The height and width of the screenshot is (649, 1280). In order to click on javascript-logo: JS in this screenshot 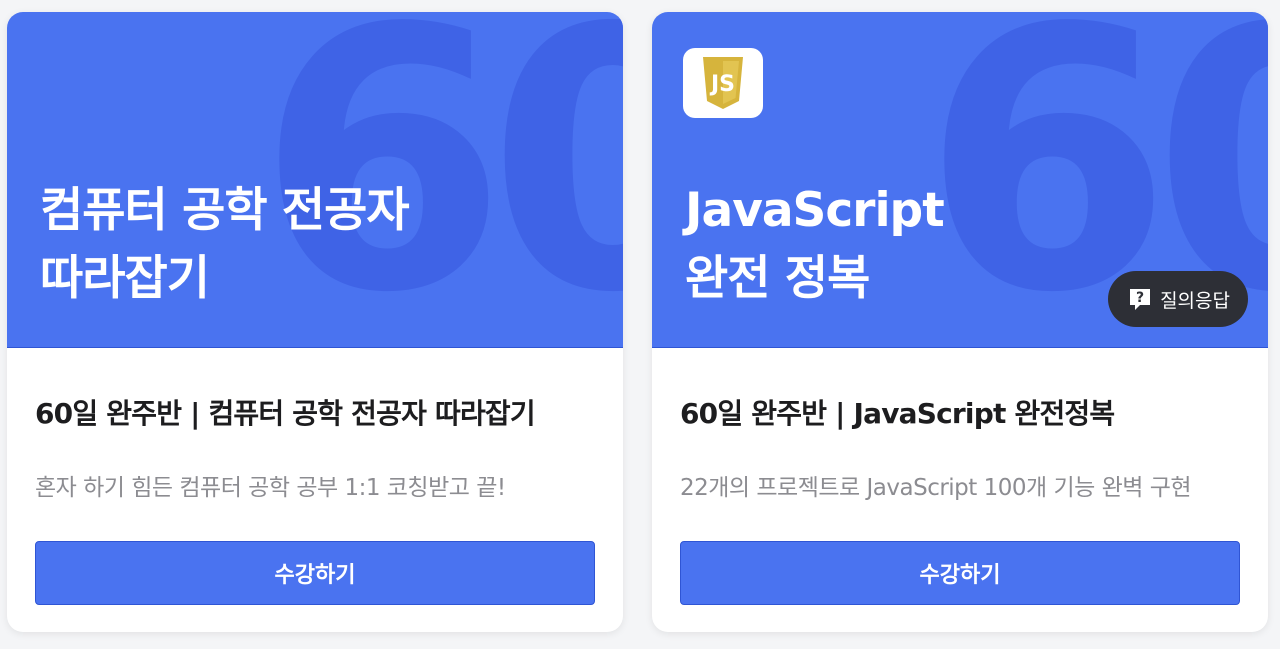, I will do `click(723, 83)`.